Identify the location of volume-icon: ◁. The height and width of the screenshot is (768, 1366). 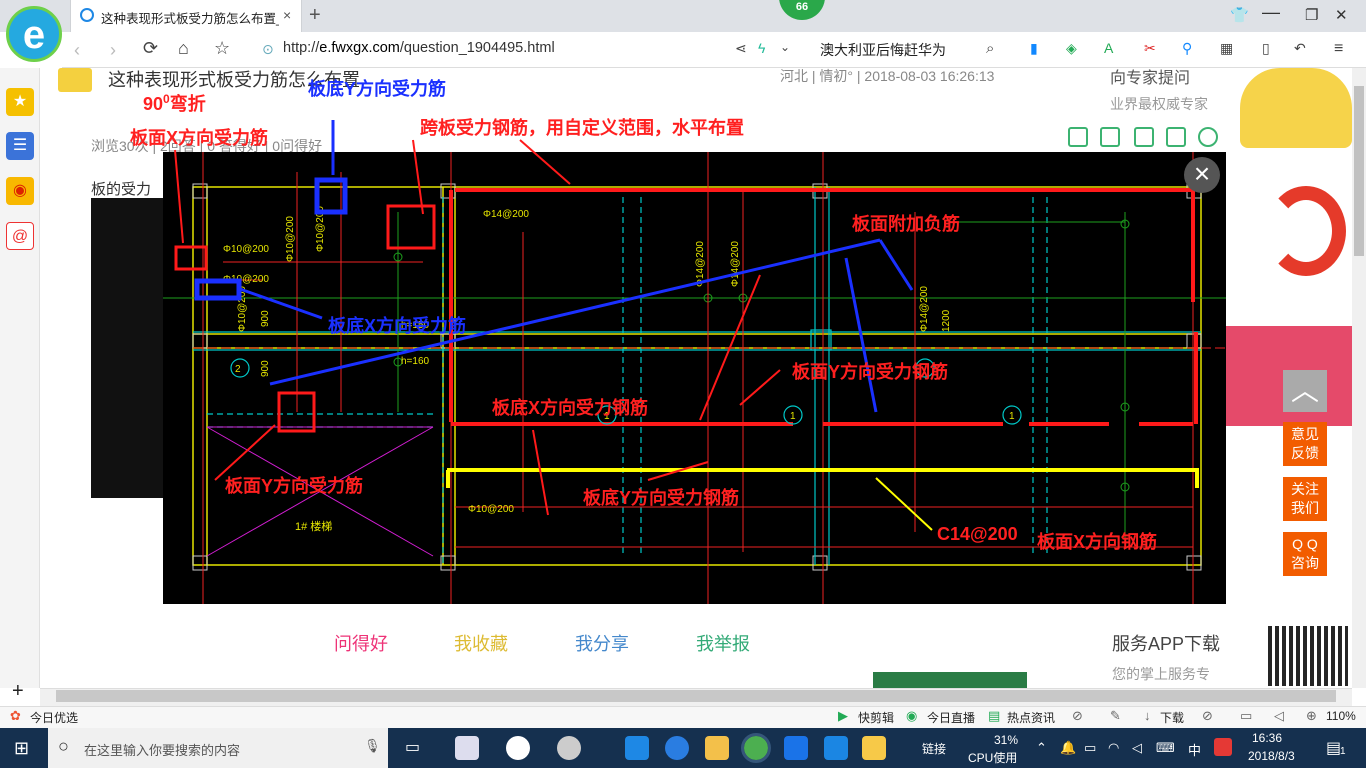
(1279, 716).